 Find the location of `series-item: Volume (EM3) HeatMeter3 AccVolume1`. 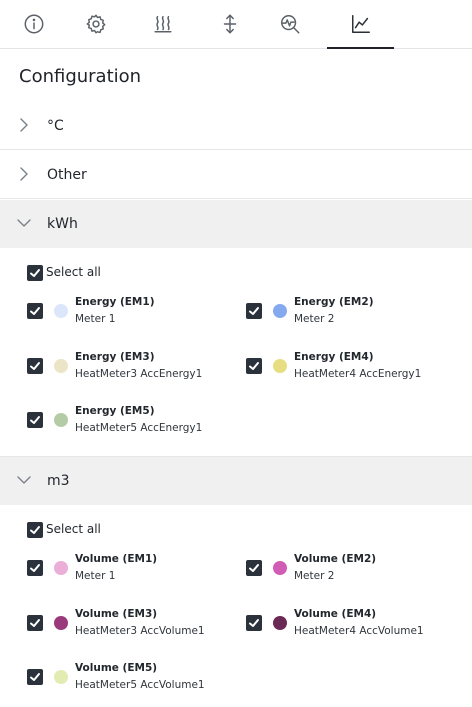

series-item: Volume (EM3) HeatMeter3 AccVolume1 is located at coordinates (137, 627).